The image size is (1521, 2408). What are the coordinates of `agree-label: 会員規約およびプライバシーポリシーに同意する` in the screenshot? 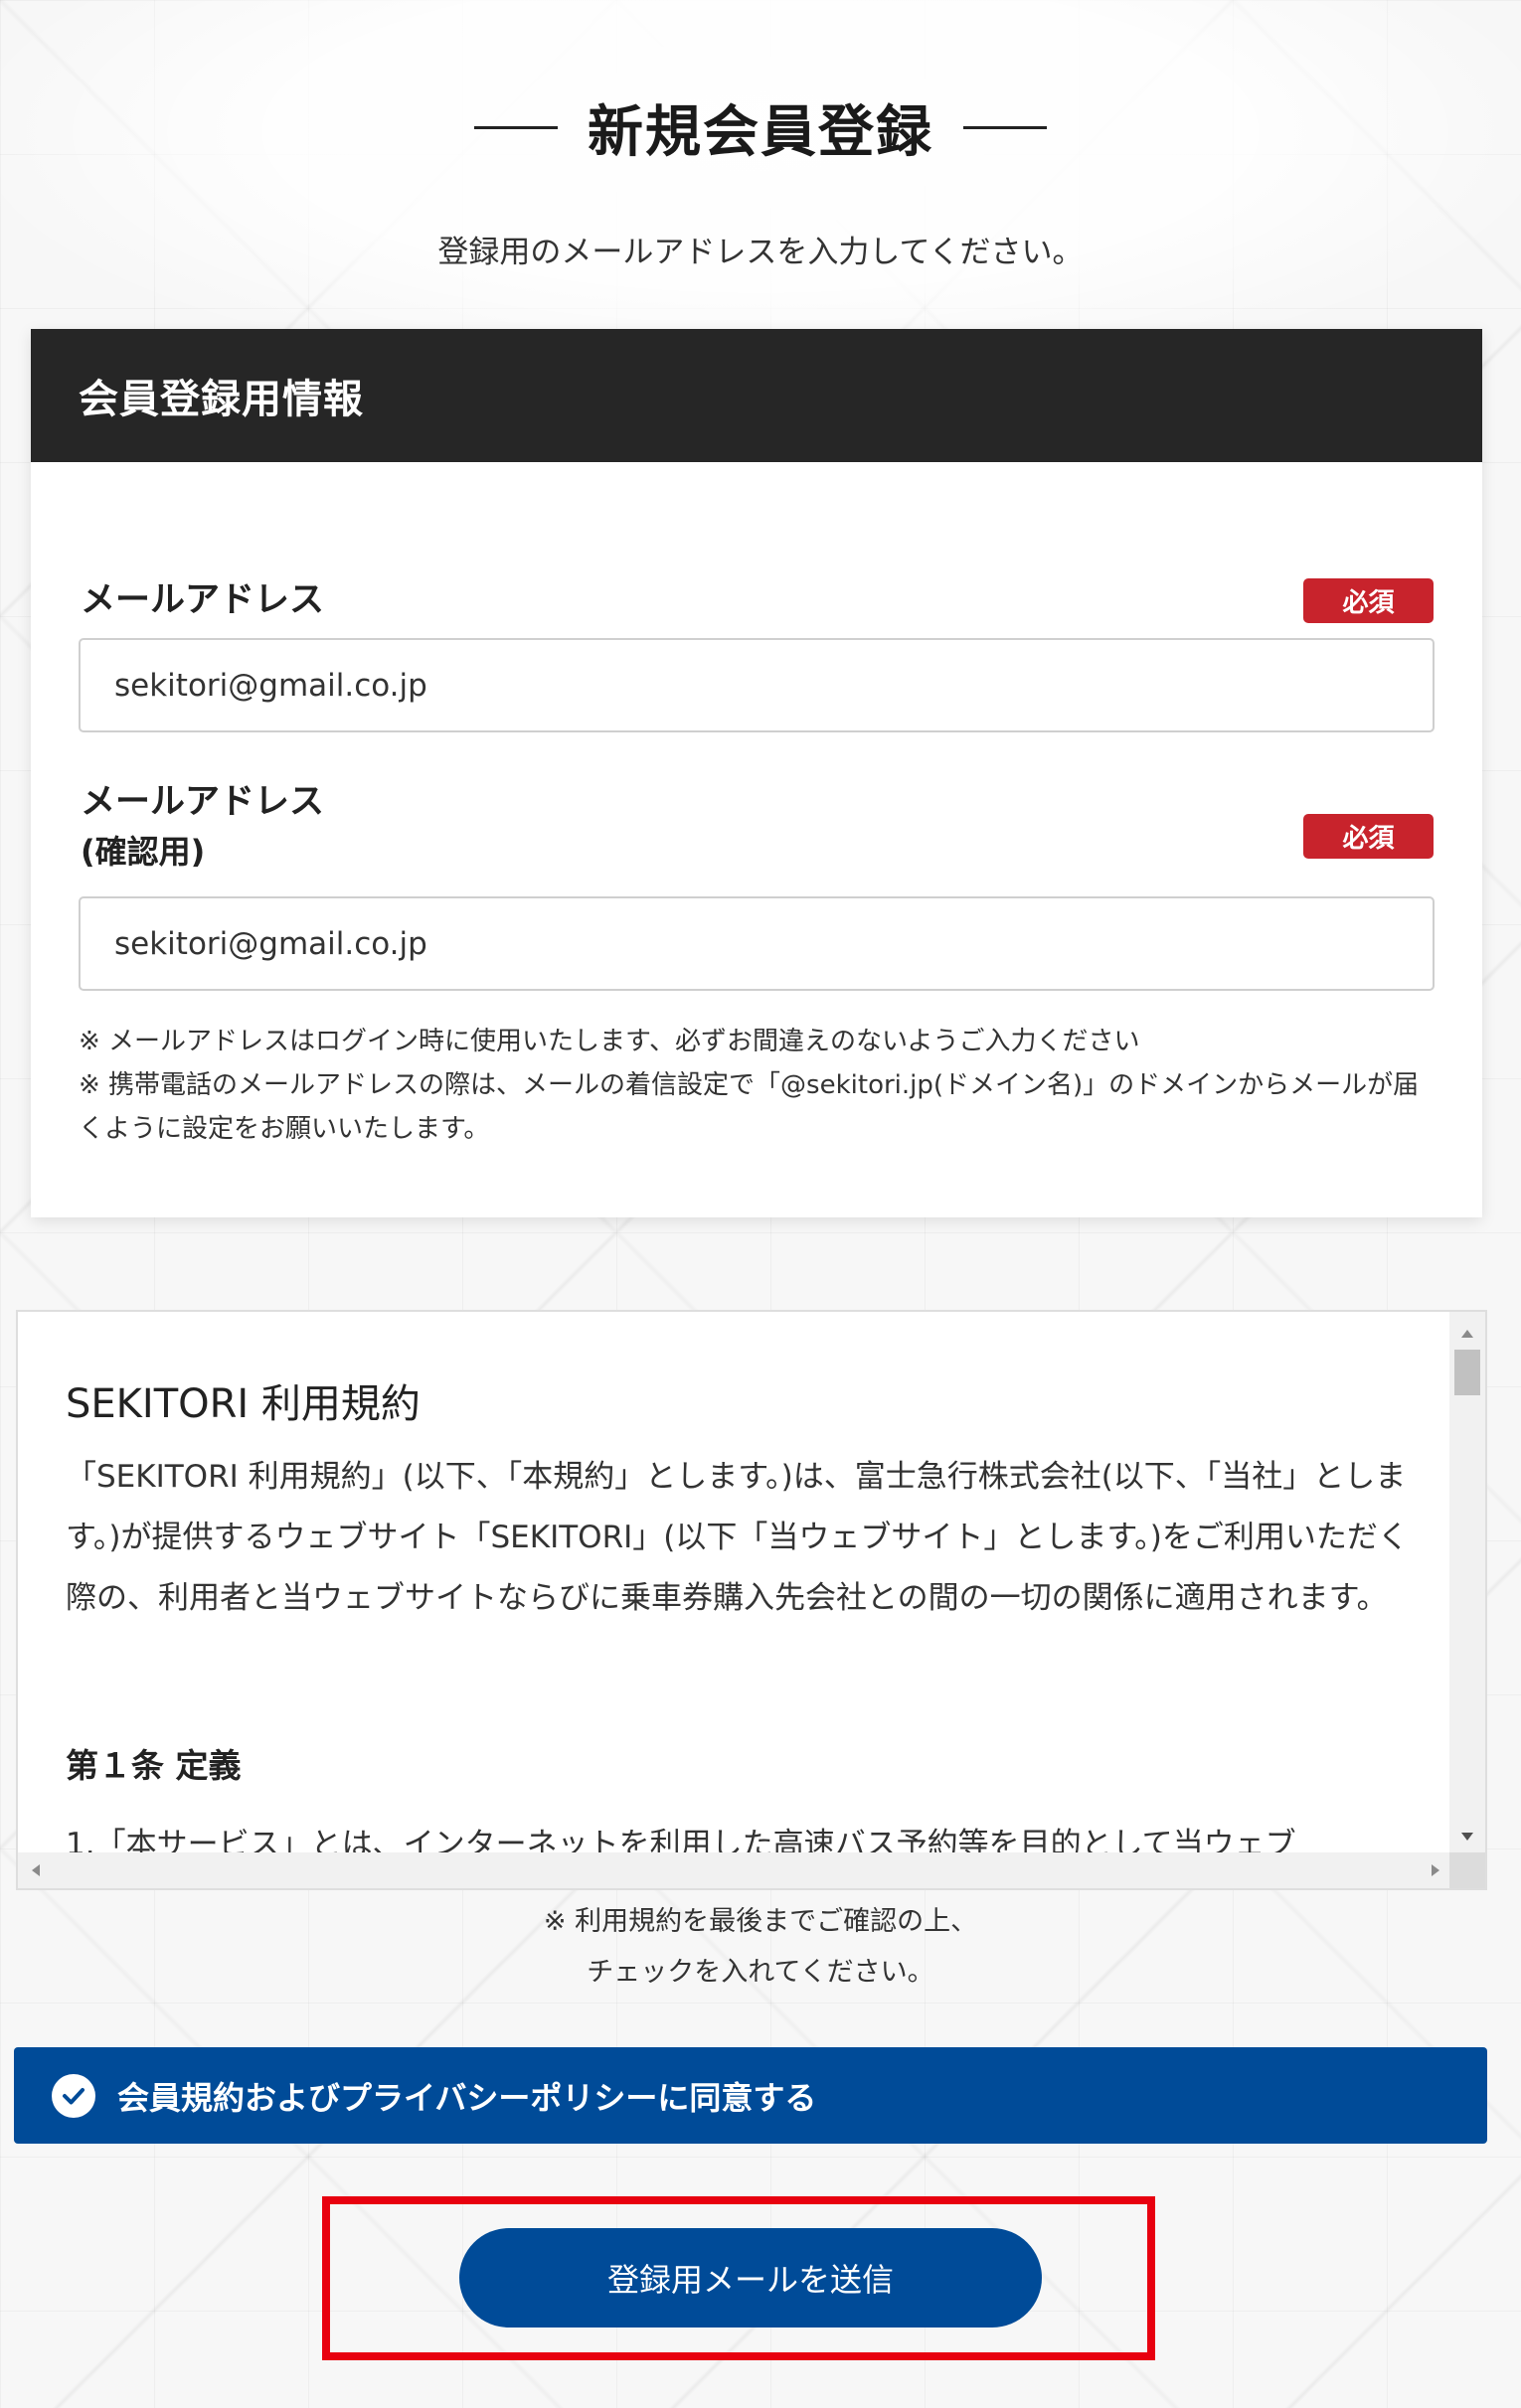 It's located at (467, 2097).